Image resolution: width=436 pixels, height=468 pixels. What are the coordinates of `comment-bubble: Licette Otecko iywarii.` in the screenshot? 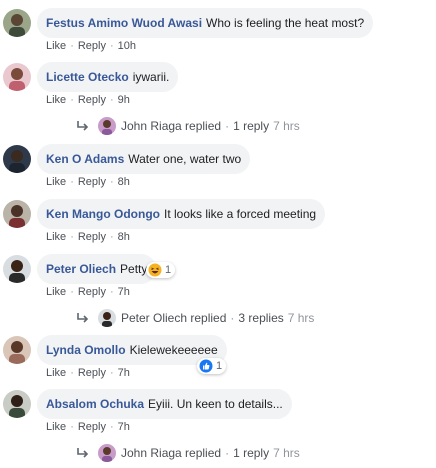 It's located at (108, 77).